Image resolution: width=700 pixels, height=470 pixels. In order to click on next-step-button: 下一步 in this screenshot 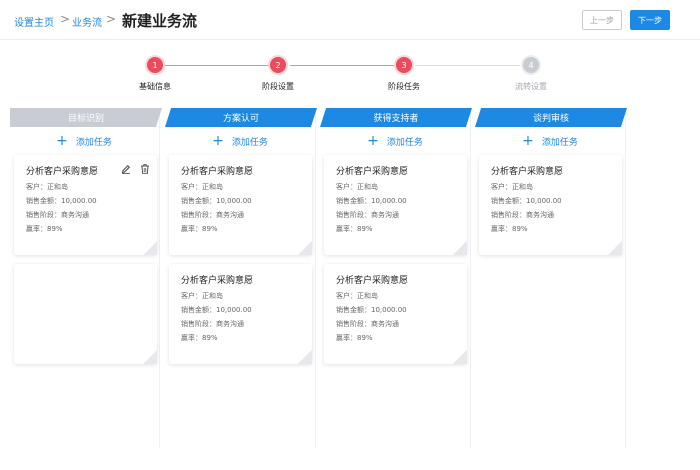, I will do `click(650, 20)`.